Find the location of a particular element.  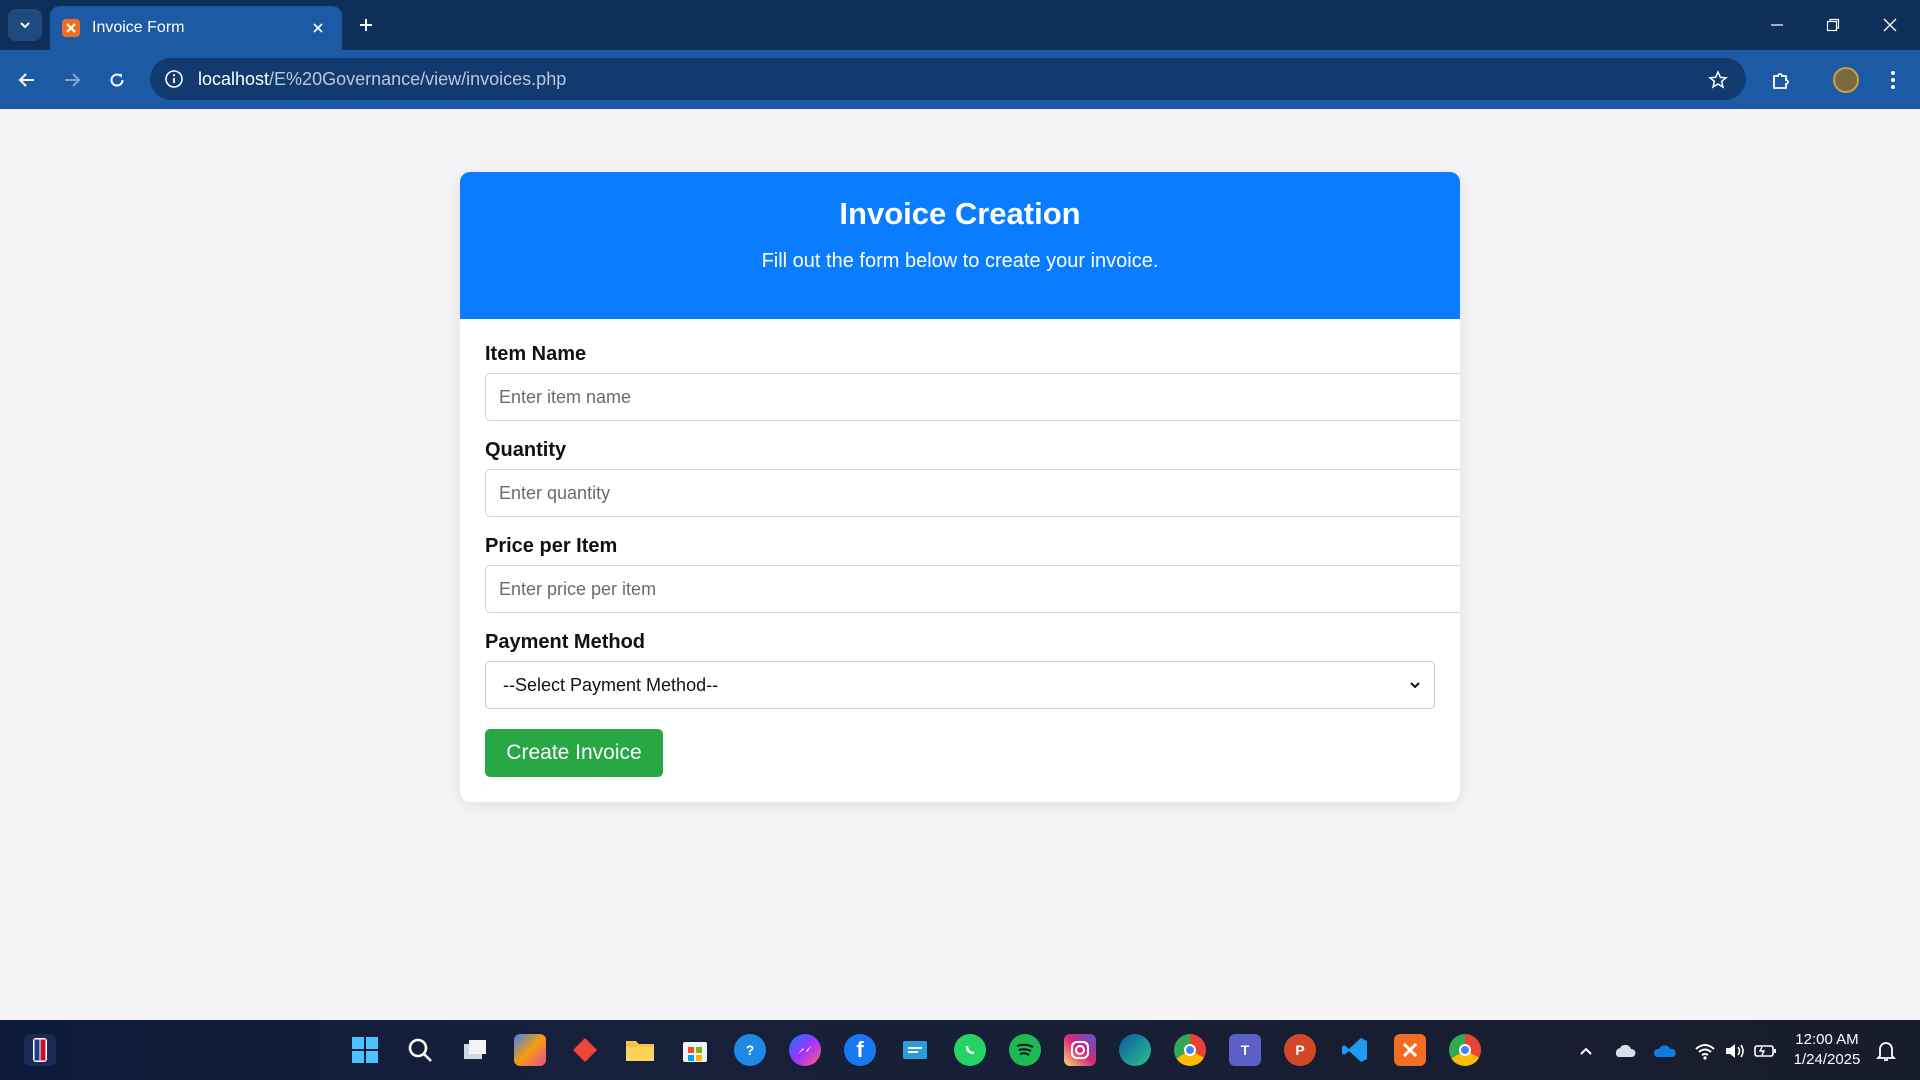

clock-time: 12:00 AM is located at coordinates (1827, 1039).